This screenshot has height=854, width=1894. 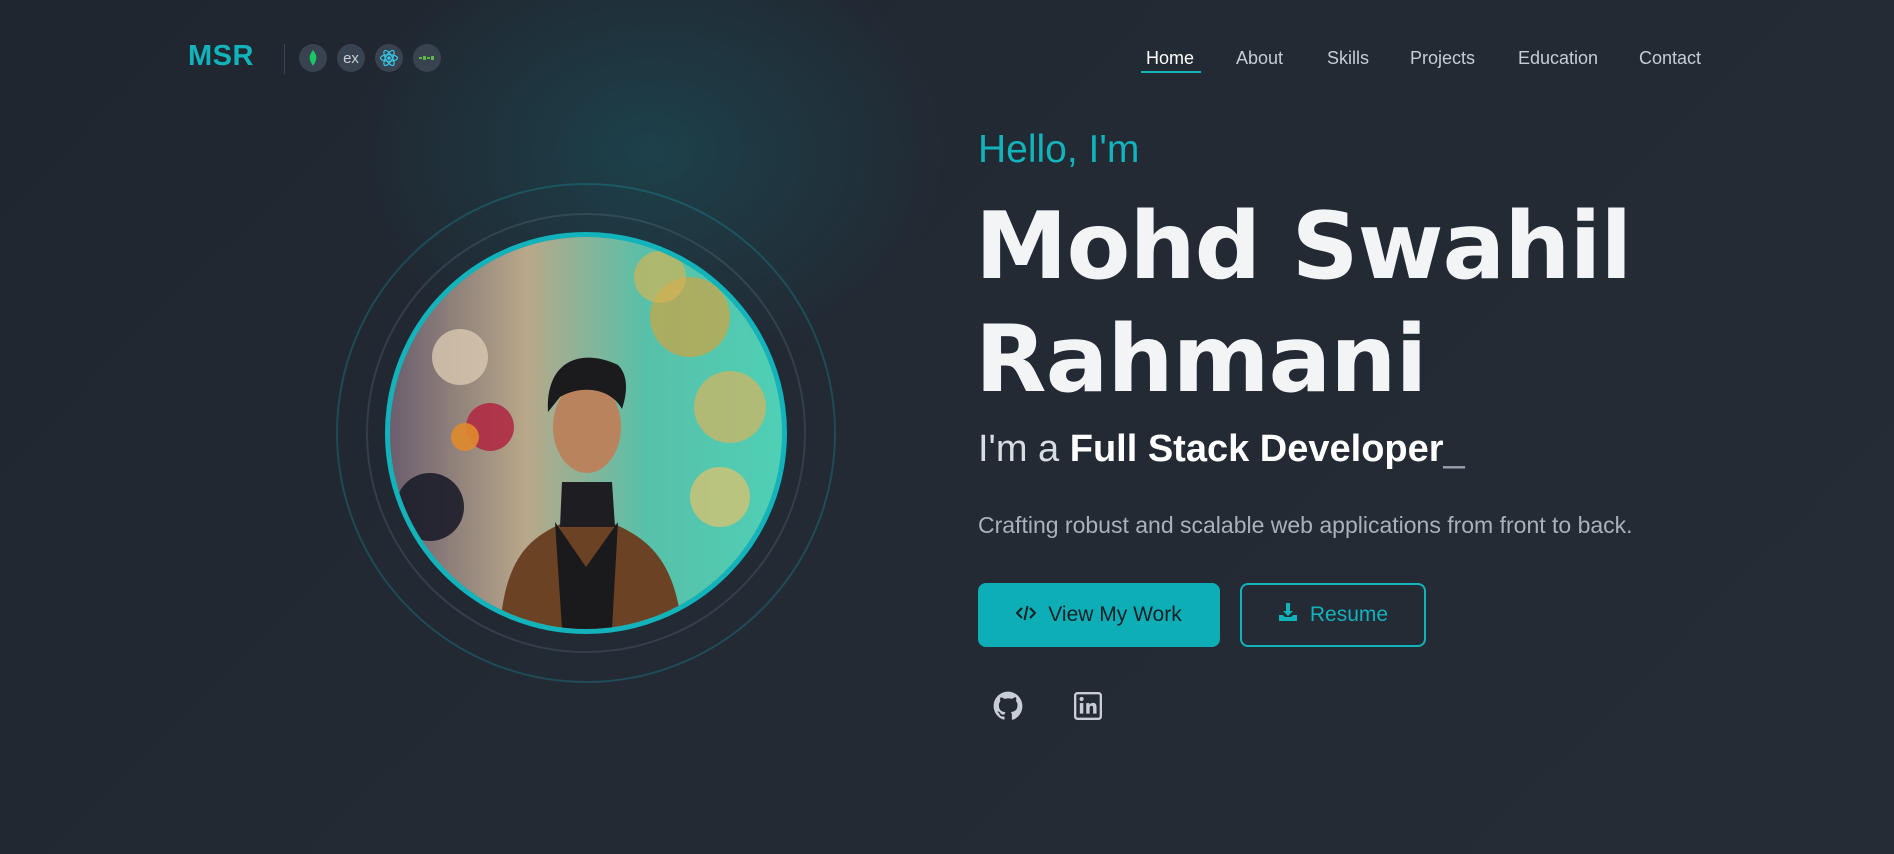 What do you see at coordinates (313, 58) in the screenshot?
I see `mongodb-icon` at bounding box center [313, 58].